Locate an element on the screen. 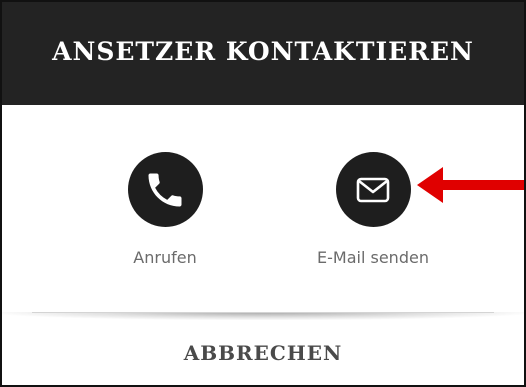  divider is located at coordinates (263, 312).